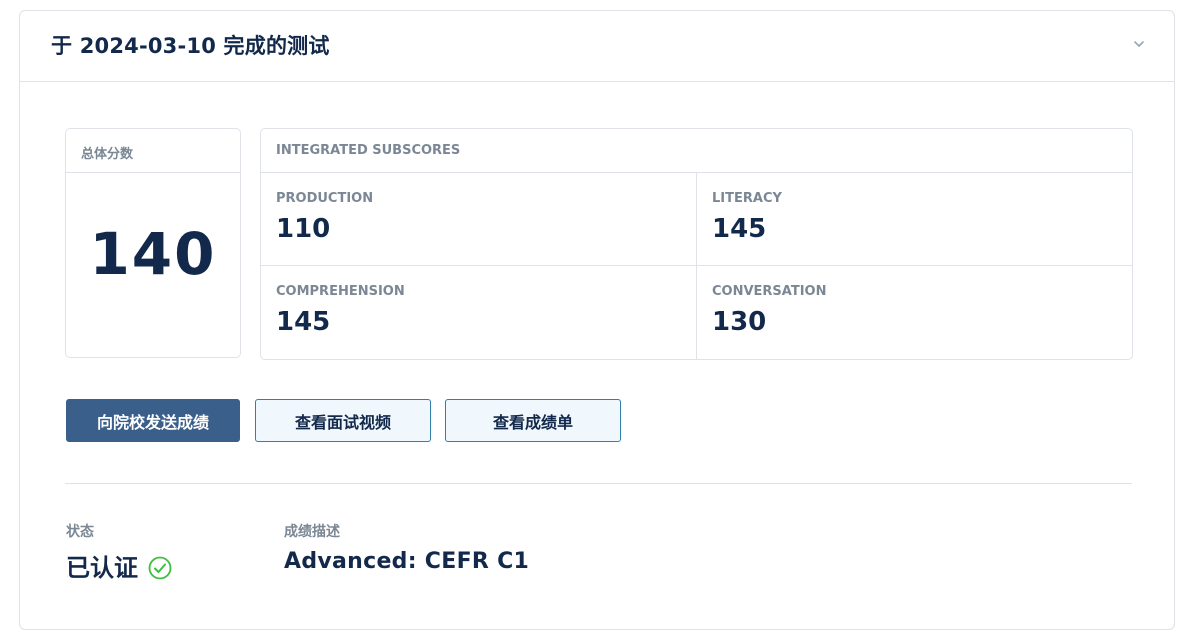 The image size is (1193, 630). Describe the element at coordinates (1139, 44) in the screenshot. I see `chevron-down-icon` at that location.